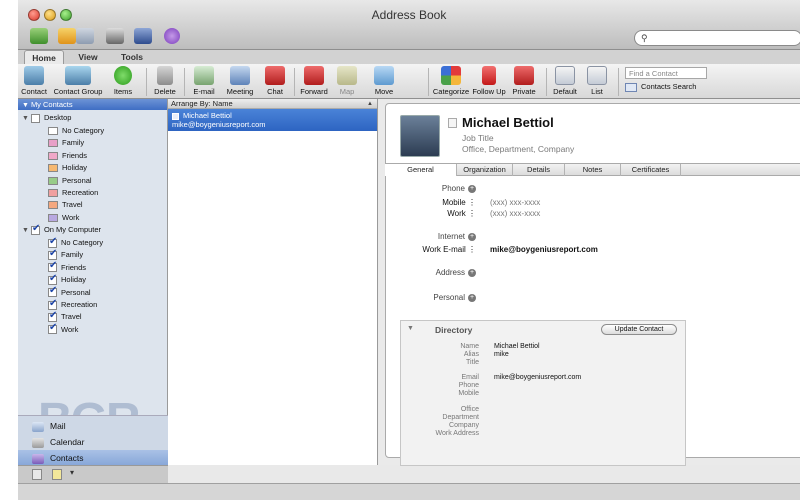  I want to click on new-icon, so click(39, 36).